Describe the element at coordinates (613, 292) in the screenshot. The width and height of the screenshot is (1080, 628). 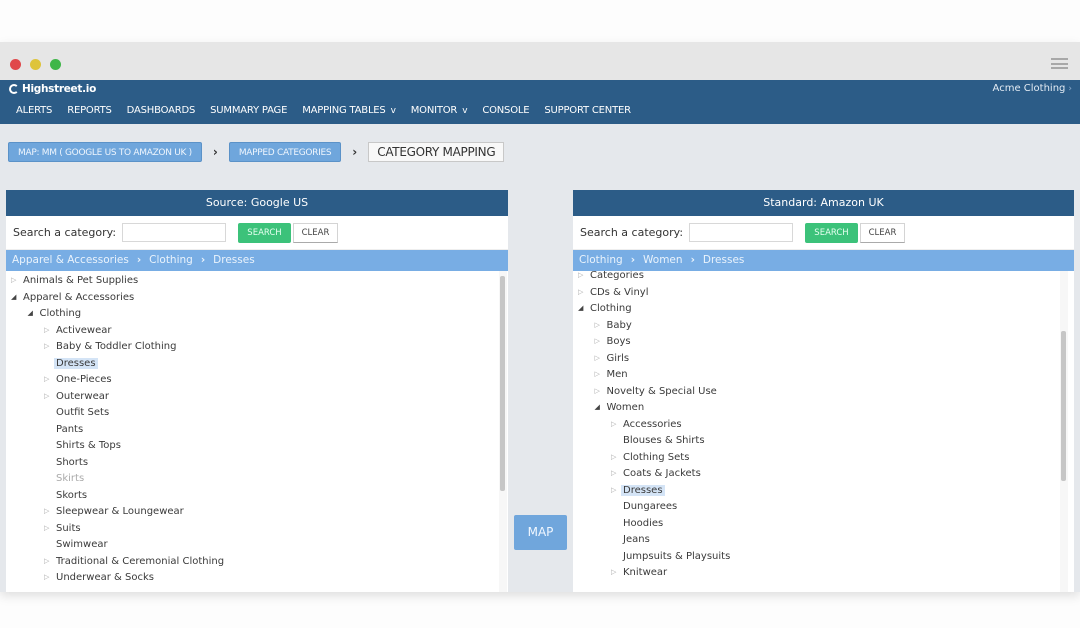
I see `tree-node: ▷ CDs & Vinyl` at that location.